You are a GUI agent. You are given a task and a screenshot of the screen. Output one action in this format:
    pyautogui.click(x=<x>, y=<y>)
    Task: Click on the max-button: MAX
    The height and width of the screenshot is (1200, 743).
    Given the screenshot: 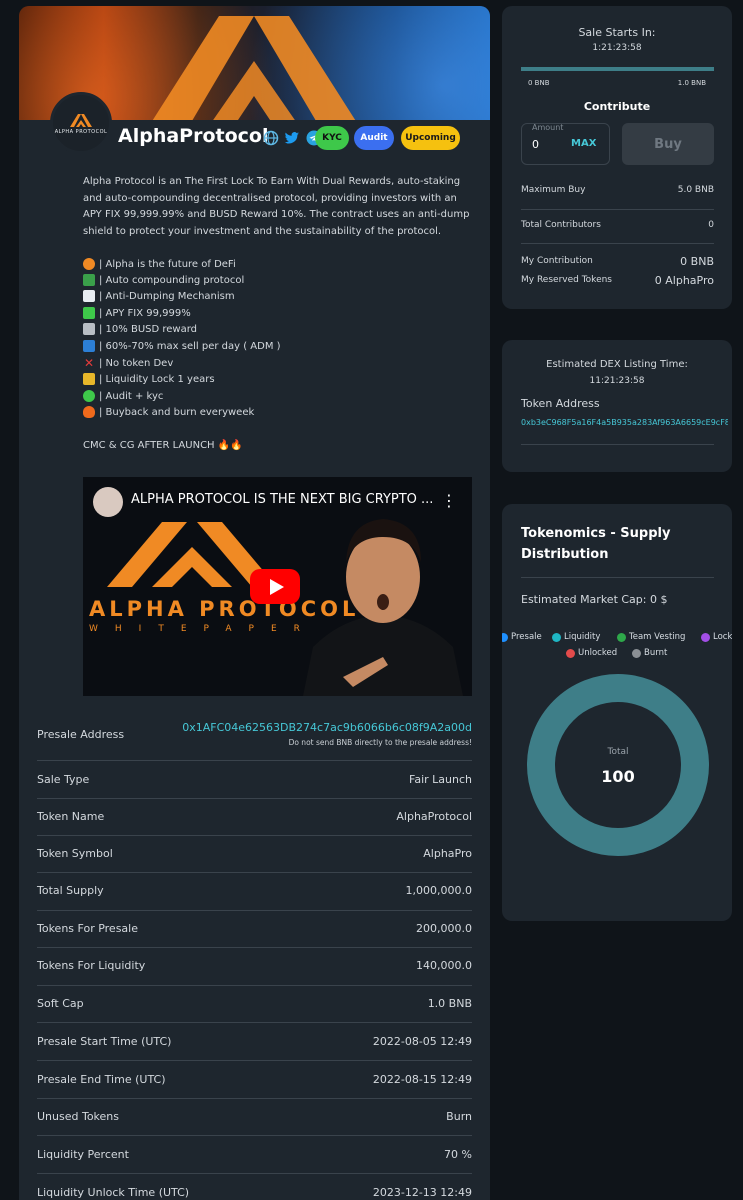 What is the action you would take?
    pyautogui.click(x=583, y=143)
    